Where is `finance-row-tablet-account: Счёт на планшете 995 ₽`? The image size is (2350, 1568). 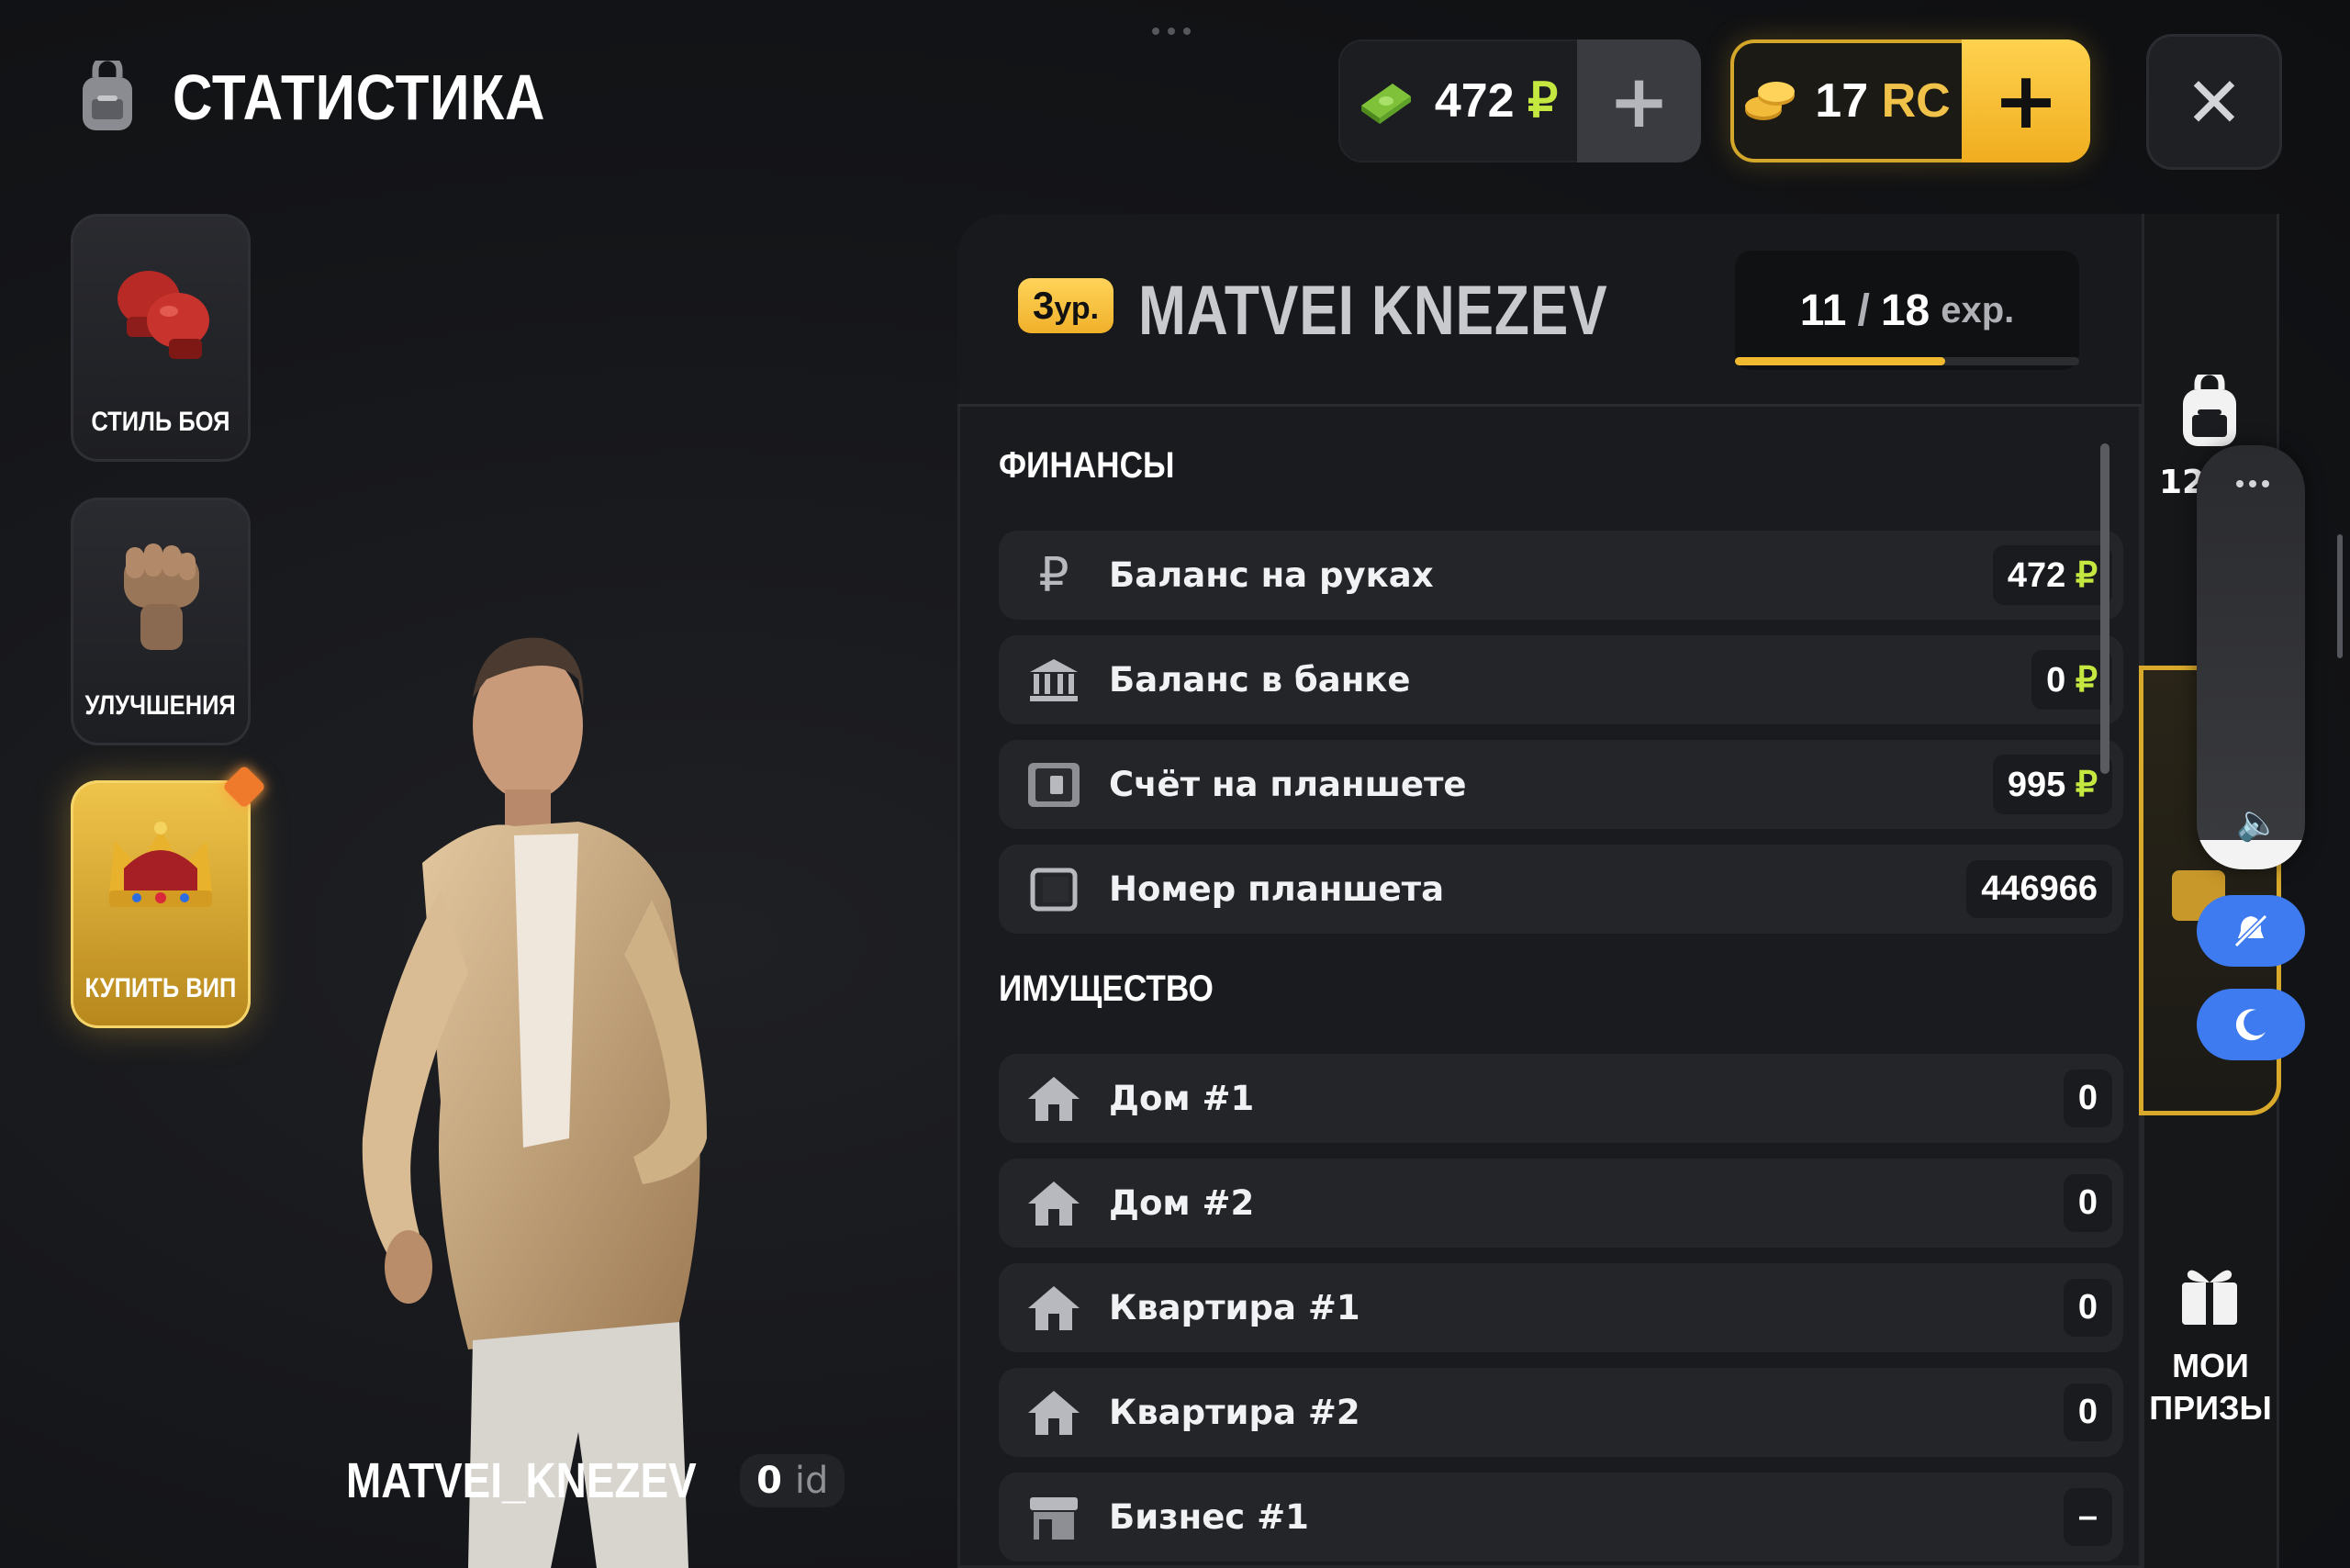 finance-row-tablet-account: Счёт на планшете 995 ₽ is located at coordinates (1561, 784).